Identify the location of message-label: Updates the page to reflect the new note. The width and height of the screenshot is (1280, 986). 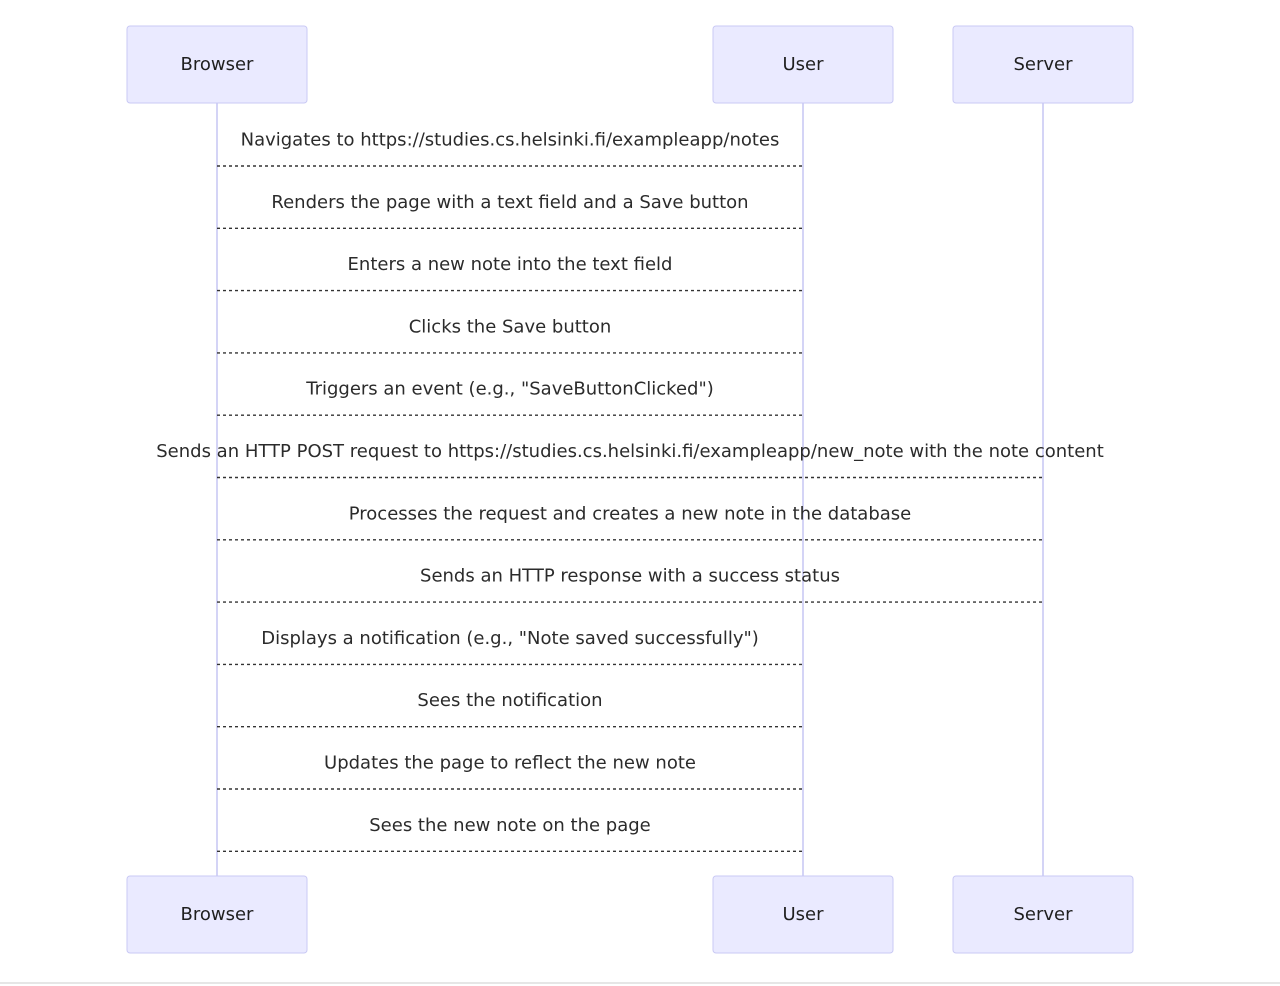
(510, 763).